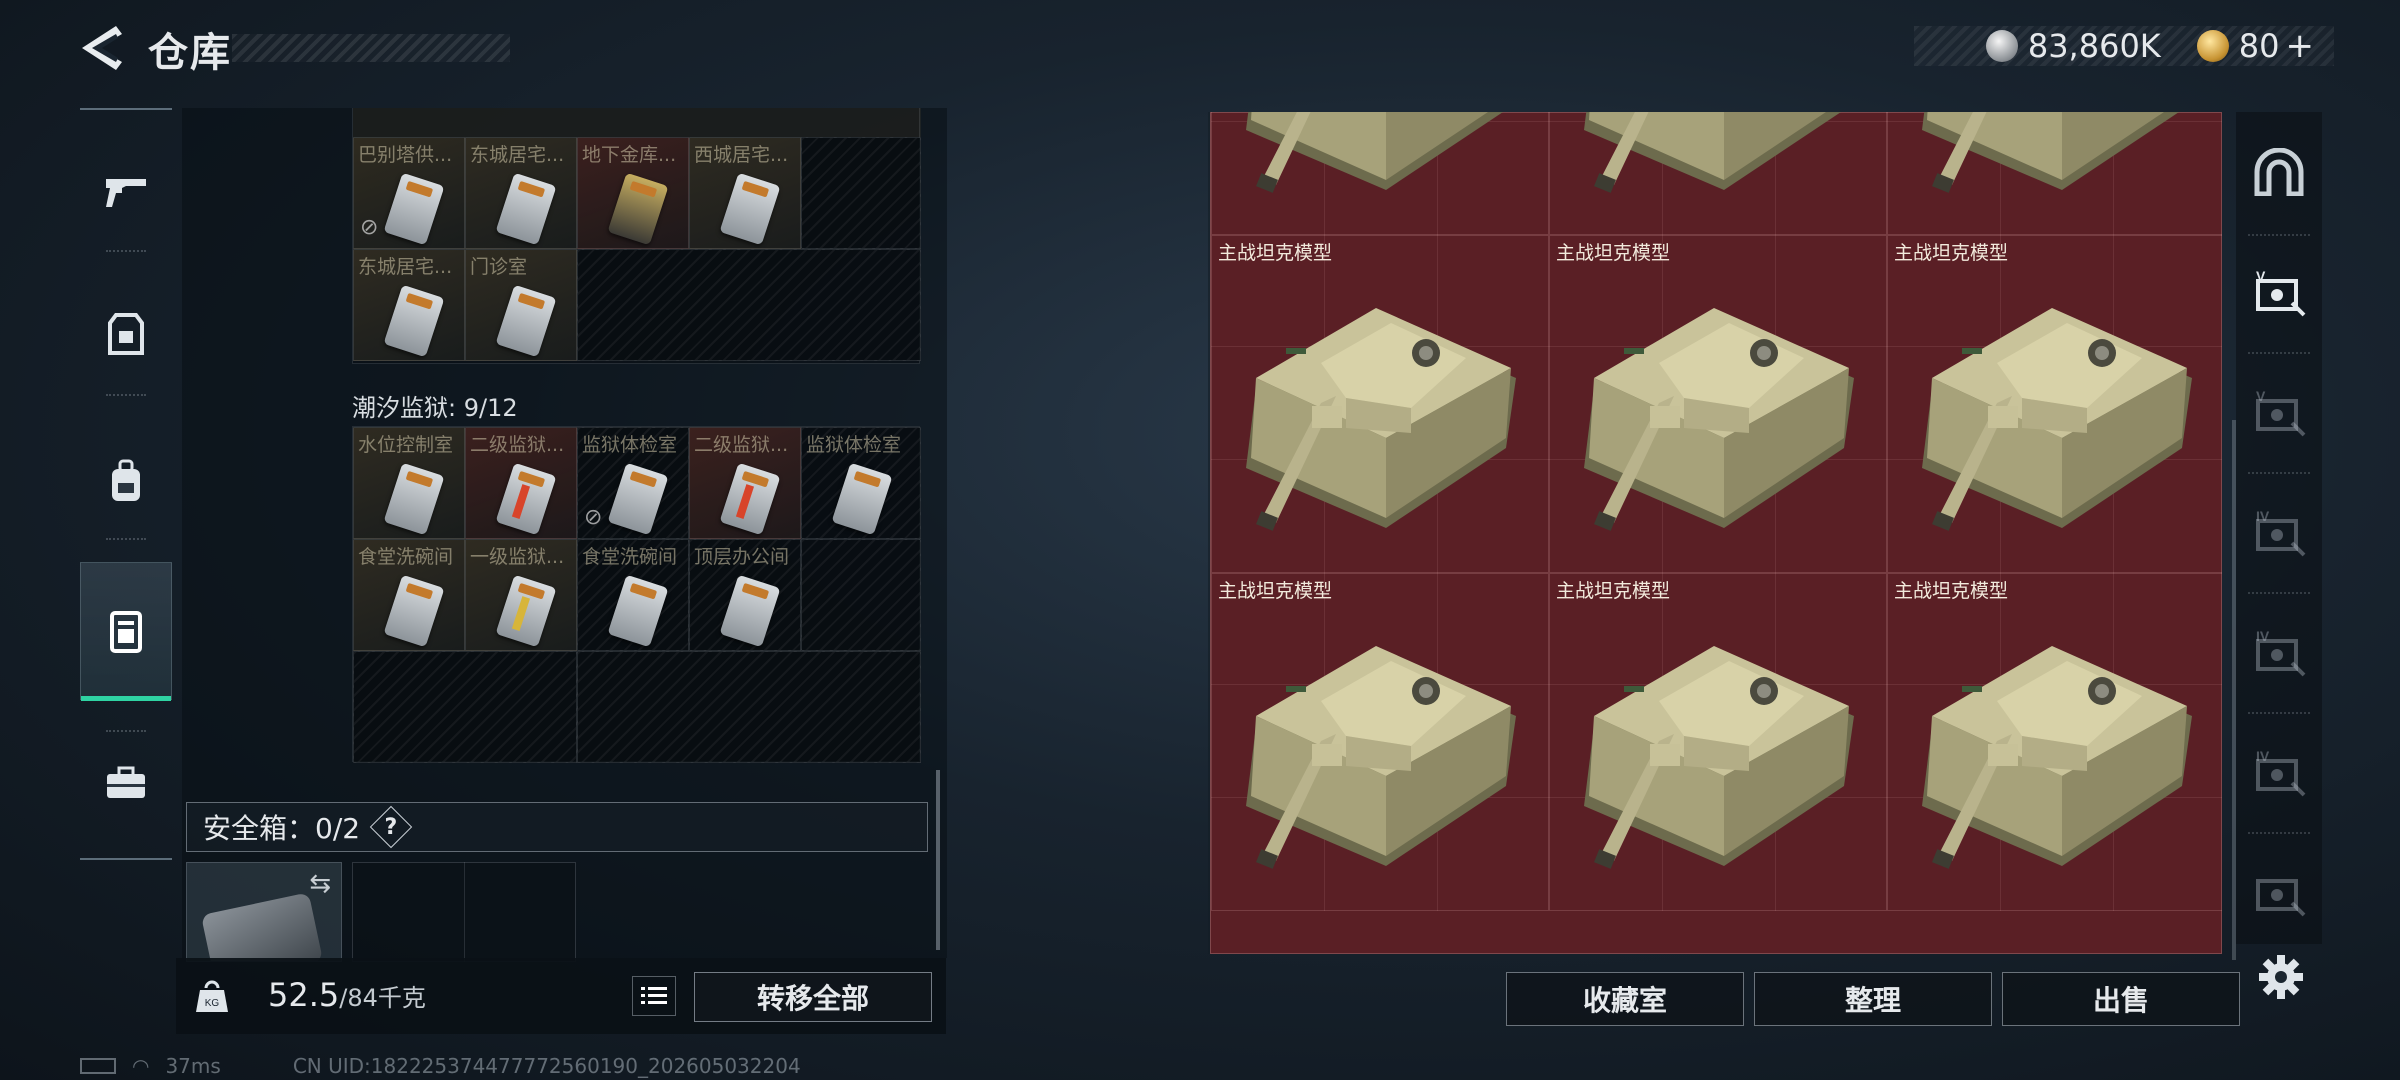  I want to click on gear-icon, so click(2281, 977).